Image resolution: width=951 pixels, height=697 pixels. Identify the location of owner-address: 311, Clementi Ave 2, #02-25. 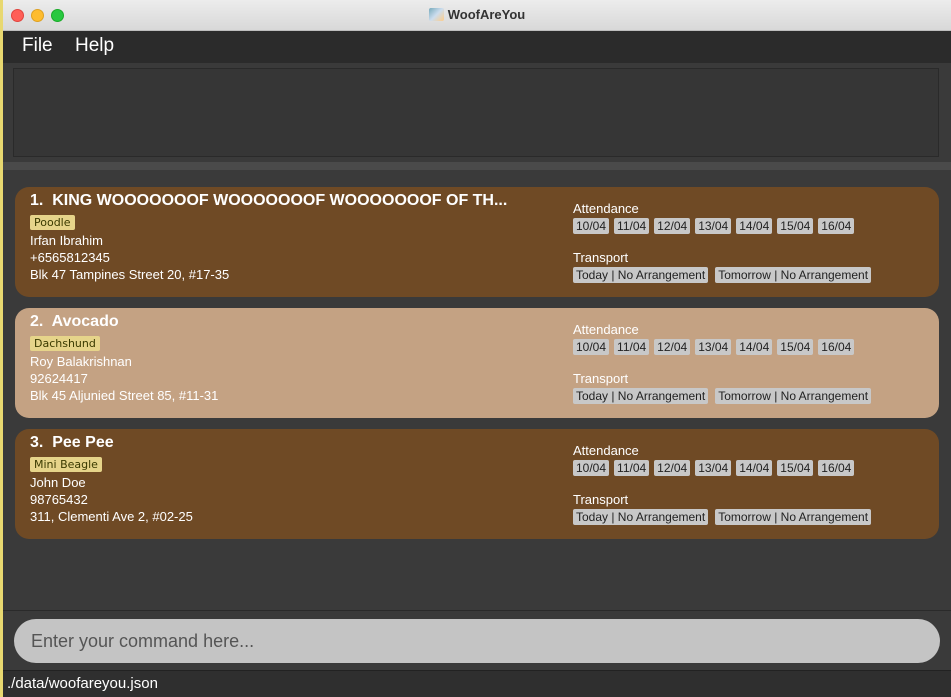
(111, 516).